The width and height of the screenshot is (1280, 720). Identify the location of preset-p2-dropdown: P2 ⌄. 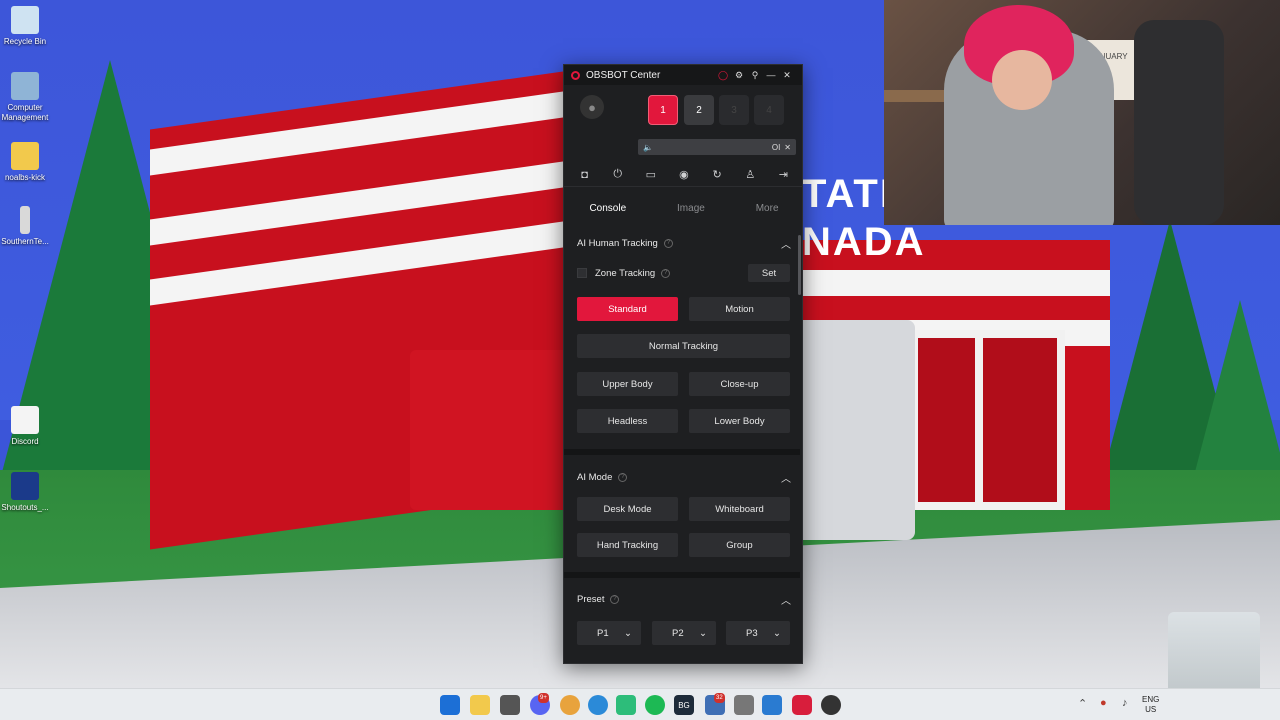
(684, 633).